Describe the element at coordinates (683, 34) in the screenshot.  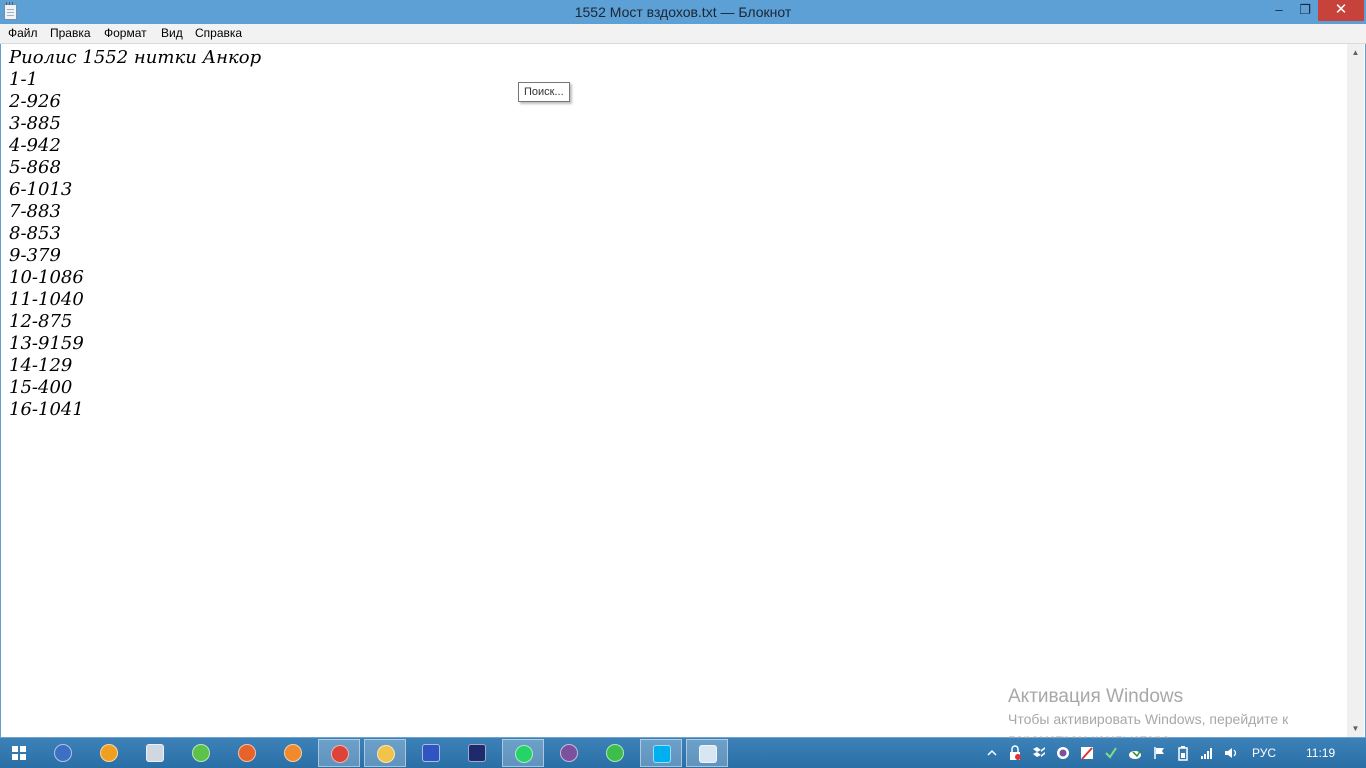
I see `menu-bar: Файл Правка Формат Вид Справка` at that location.